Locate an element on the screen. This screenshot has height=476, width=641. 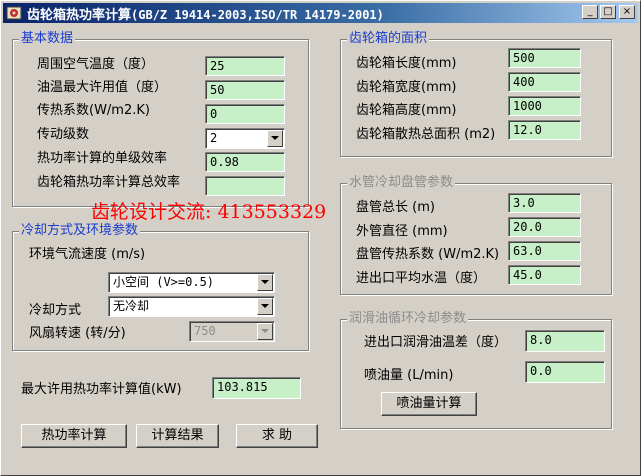
total-eff-field is located at coordinates (245, 186).